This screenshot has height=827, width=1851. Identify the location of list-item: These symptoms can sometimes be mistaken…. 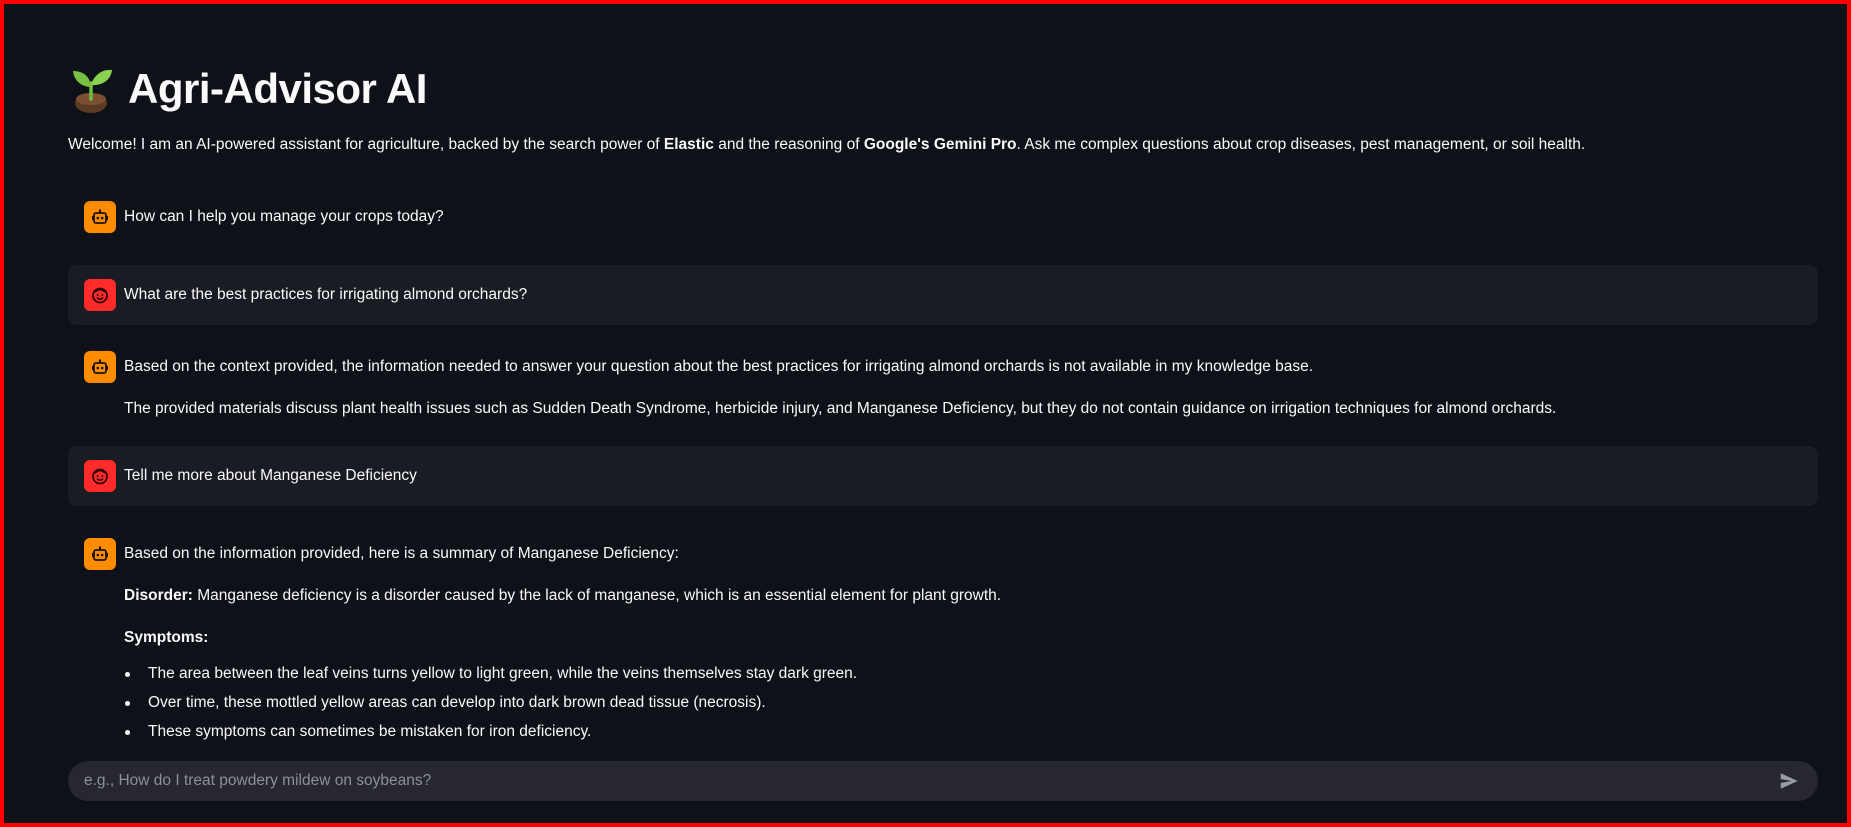
(562, 732).